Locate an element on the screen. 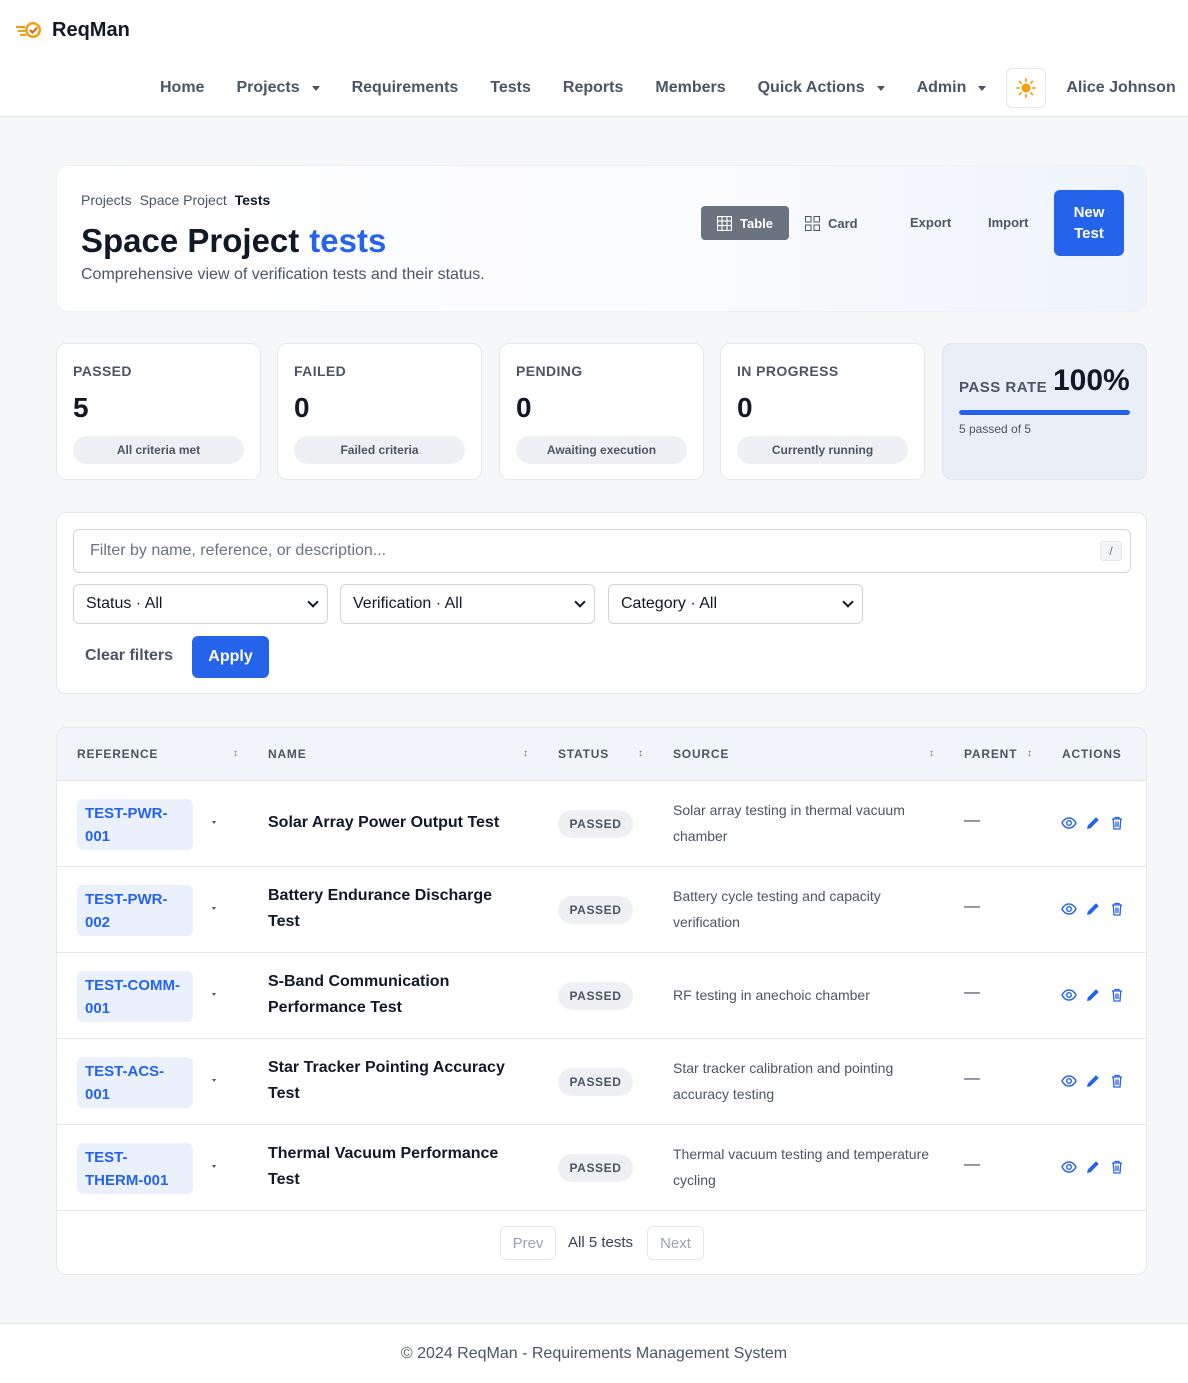 The width and height of the screenshot is (1188, 1383). reference-chip: TEST-PWR-001 is located at coordinates (135, 824).